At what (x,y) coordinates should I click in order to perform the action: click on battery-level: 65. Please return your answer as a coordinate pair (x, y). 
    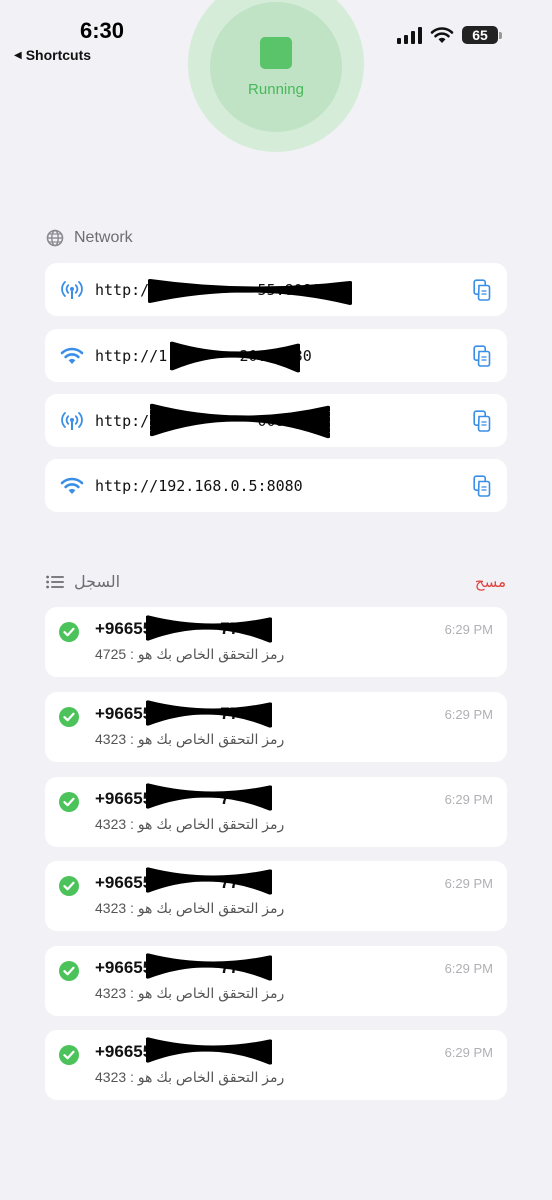
    Looking at the image, I should click on (480, 35).